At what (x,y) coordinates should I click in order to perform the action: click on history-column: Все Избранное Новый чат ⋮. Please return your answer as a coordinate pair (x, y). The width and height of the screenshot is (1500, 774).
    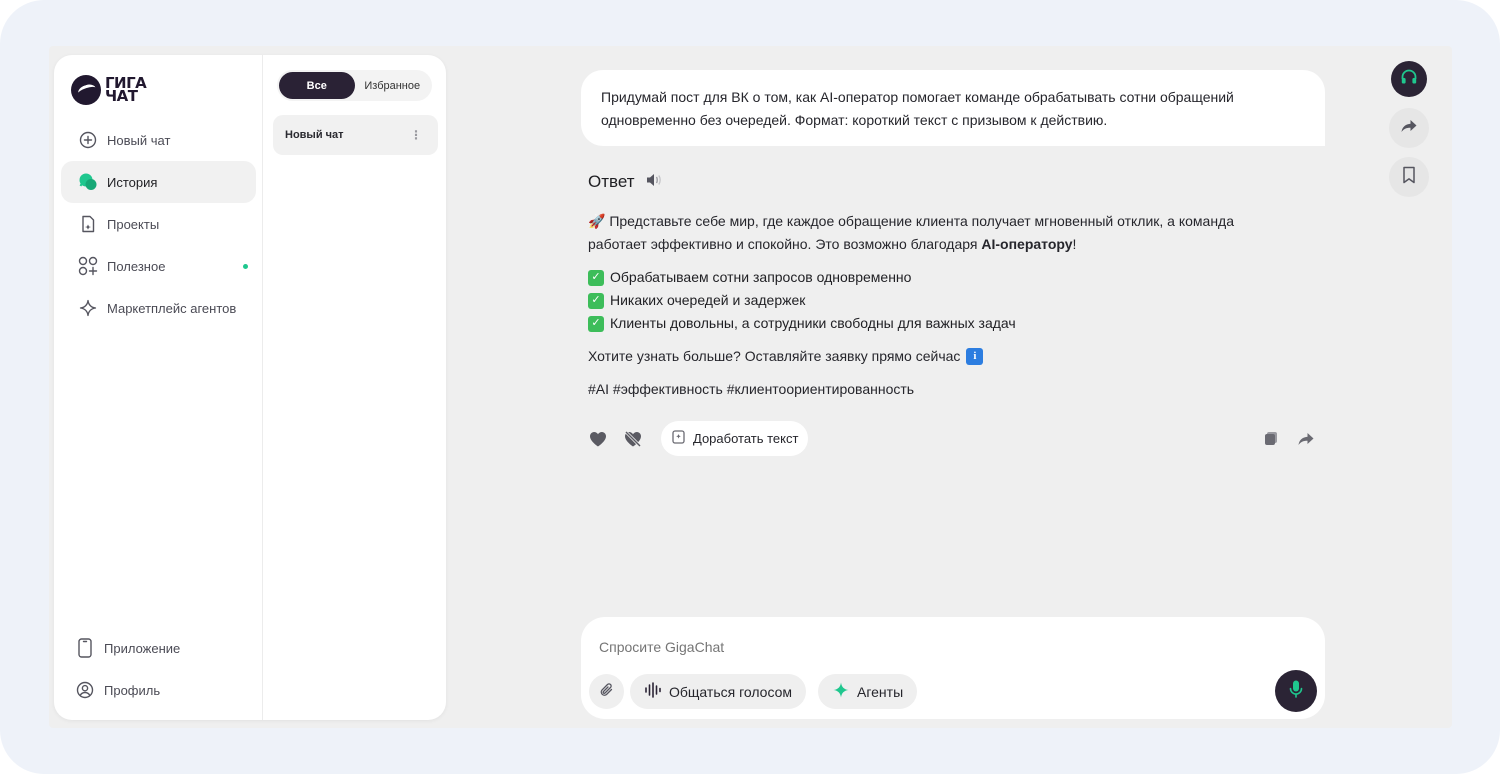
    Looking at the image, I should click on (355, 112).